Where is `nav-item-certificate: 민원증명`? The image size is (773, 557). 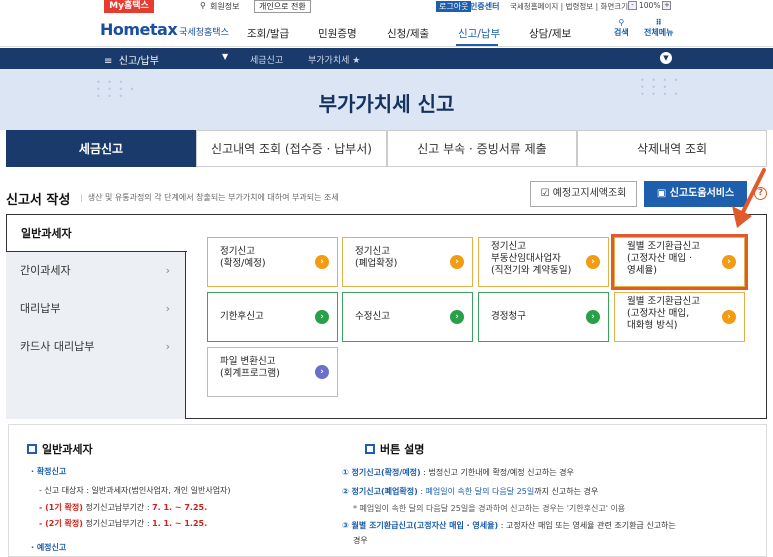 nav-item-certificate: 민원증명 is located at coordinates (337, 33).